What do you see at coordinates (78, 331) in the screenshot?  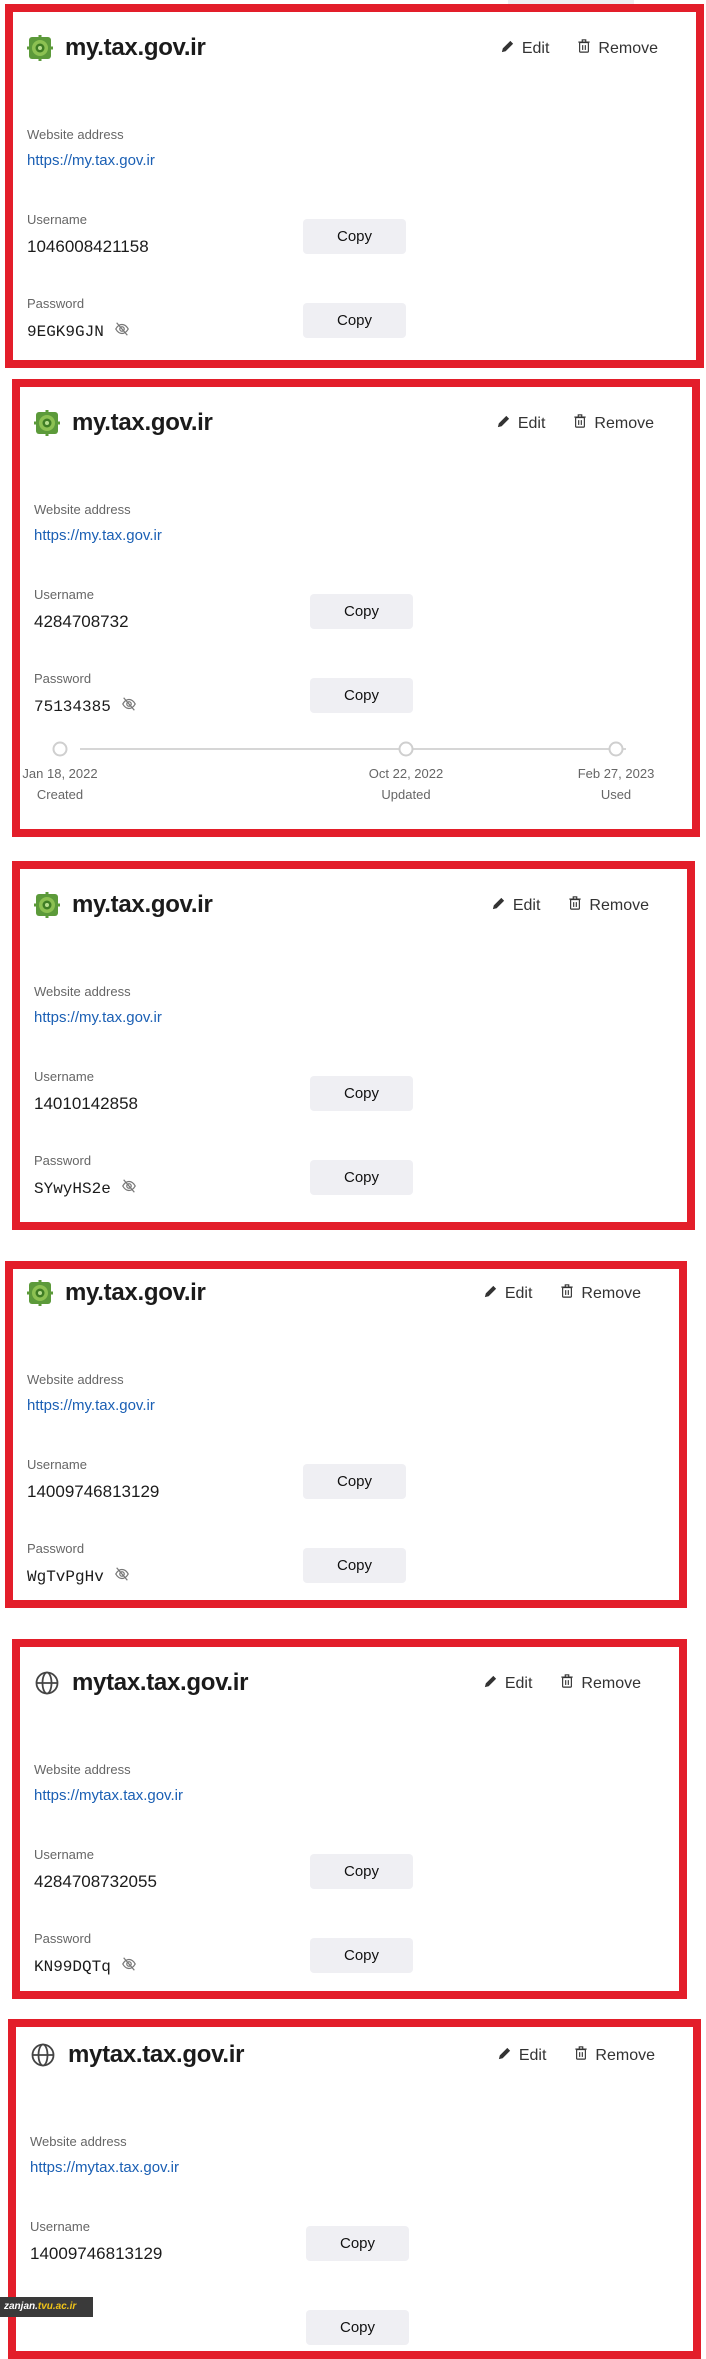 I see `password-value: 9EGK9GJN` at bounding box center [78, 331].